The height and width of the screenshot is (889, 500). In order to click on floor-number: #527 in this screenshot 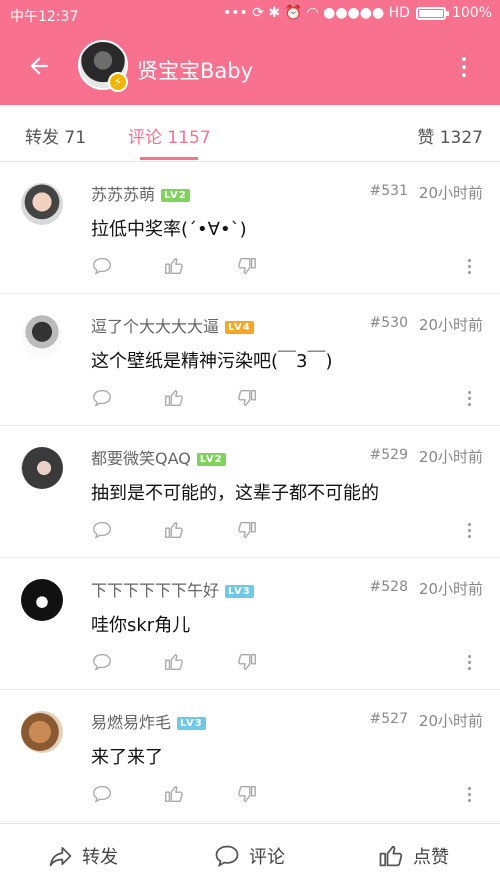, I will do `click(388, 719)`.